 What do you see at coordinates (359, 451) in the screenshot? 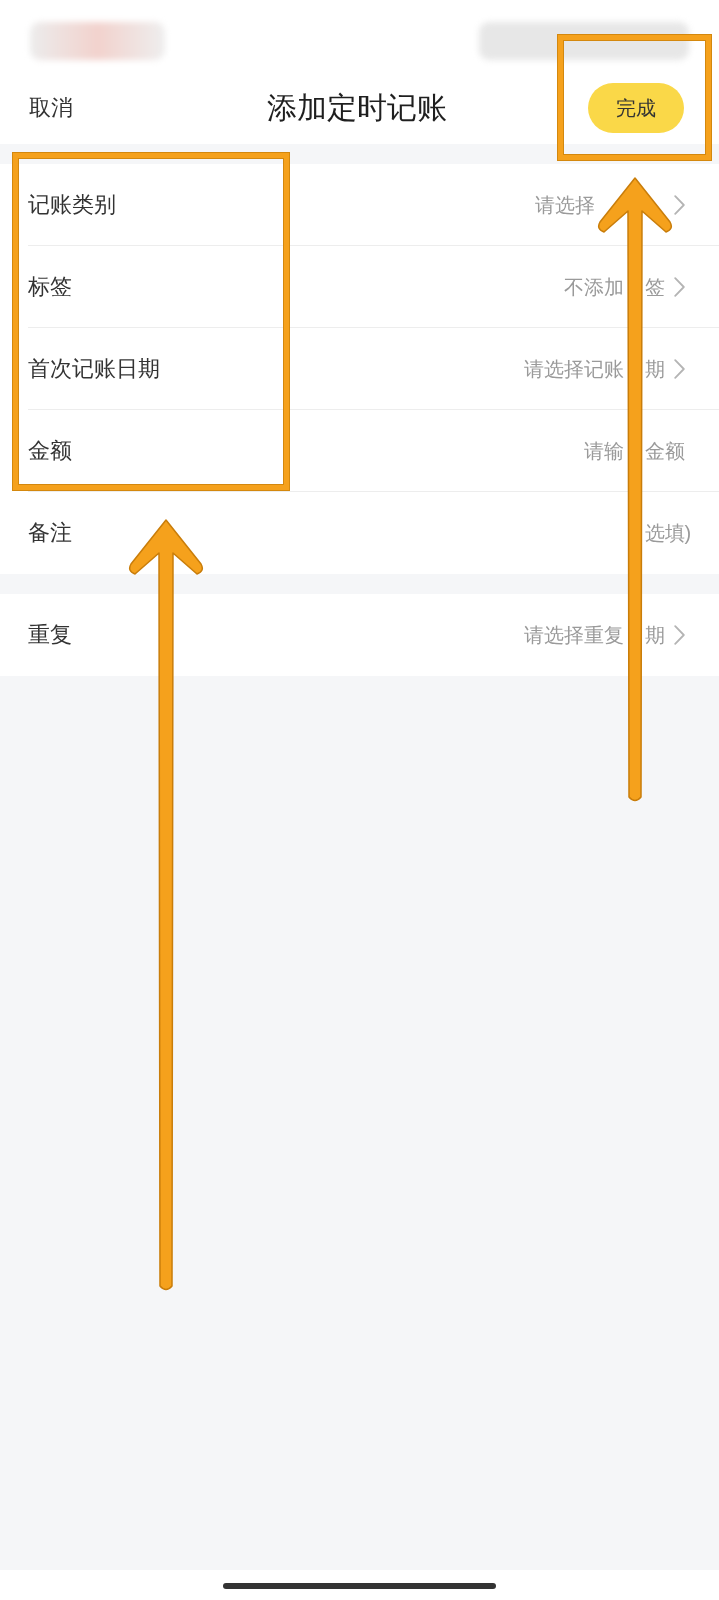
I see `list-row: 金额 请输 金额` at bounding box center [359, 451].